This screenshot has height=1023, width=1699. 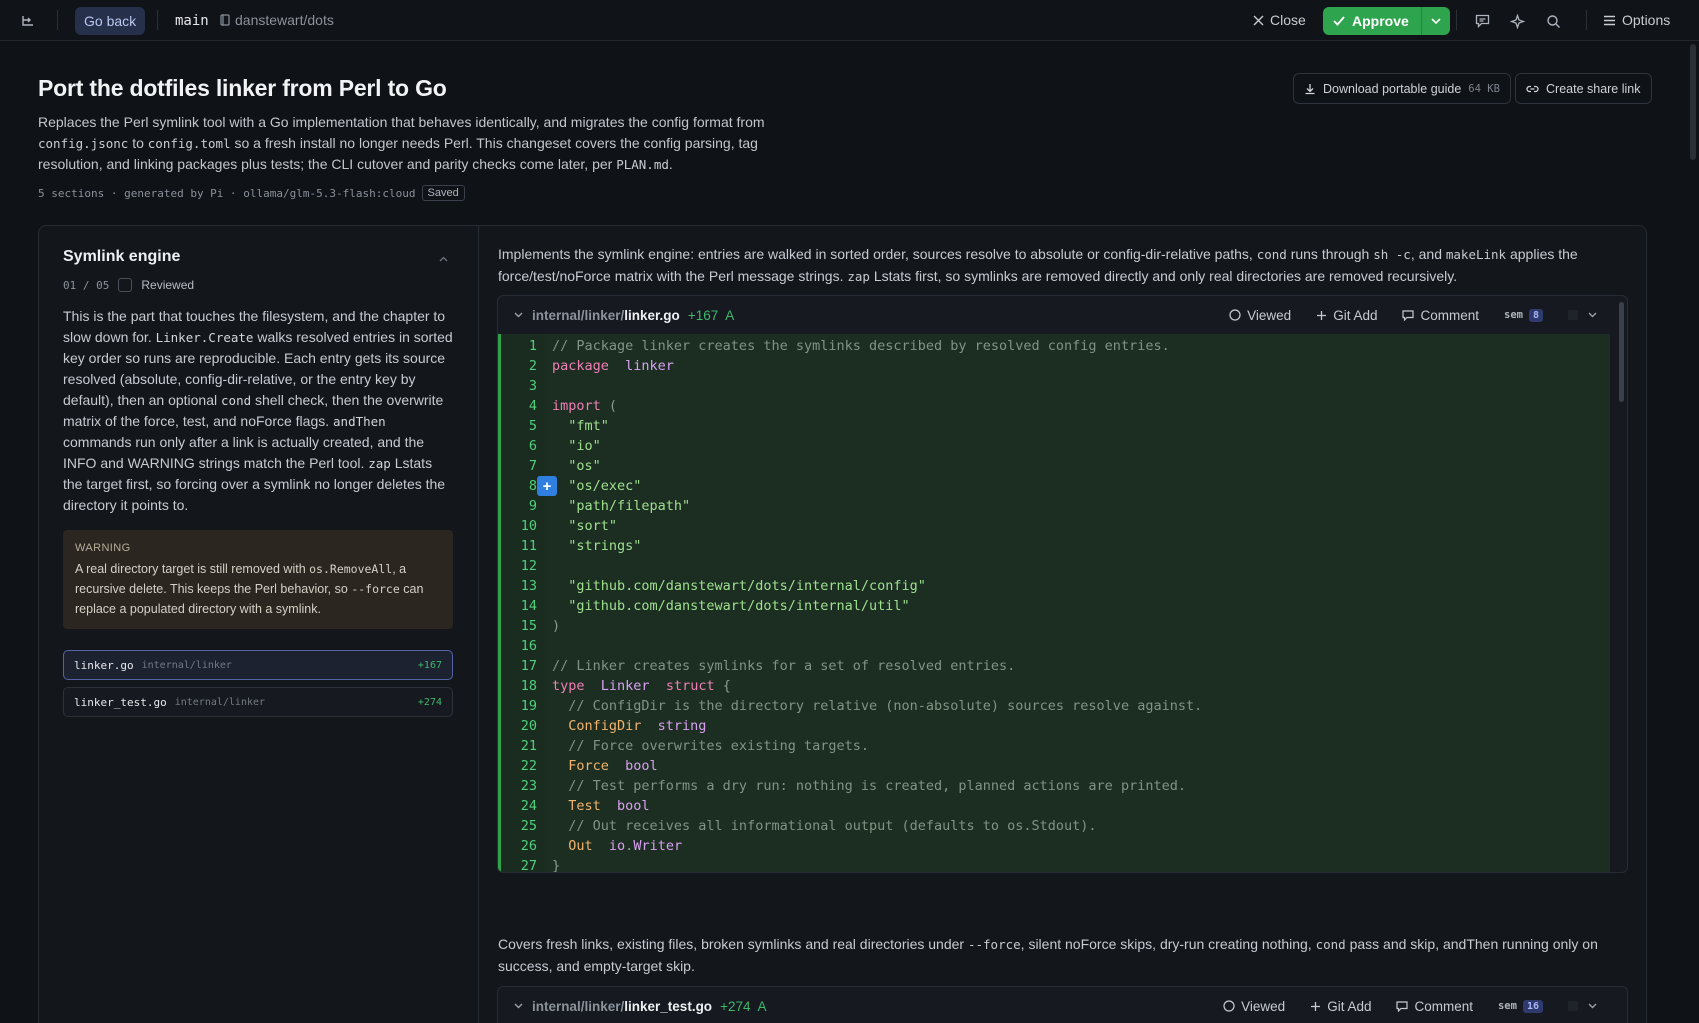 I want to click on code-line: 24 Test bool, so click(x=1055, y=806).